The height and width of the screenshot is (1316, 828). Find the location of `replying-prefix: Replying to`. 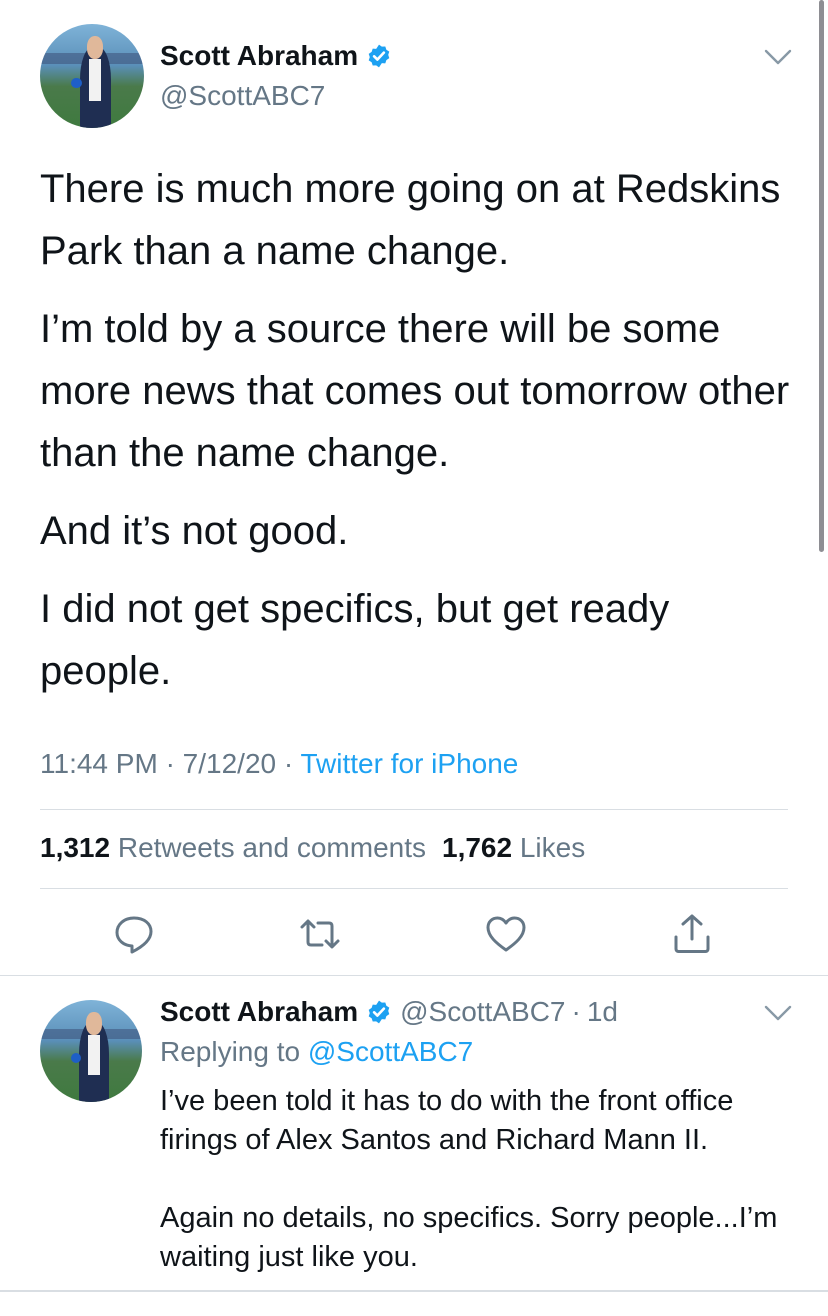

replying-prefix: Replying to is located at coordinates (230, 1051).